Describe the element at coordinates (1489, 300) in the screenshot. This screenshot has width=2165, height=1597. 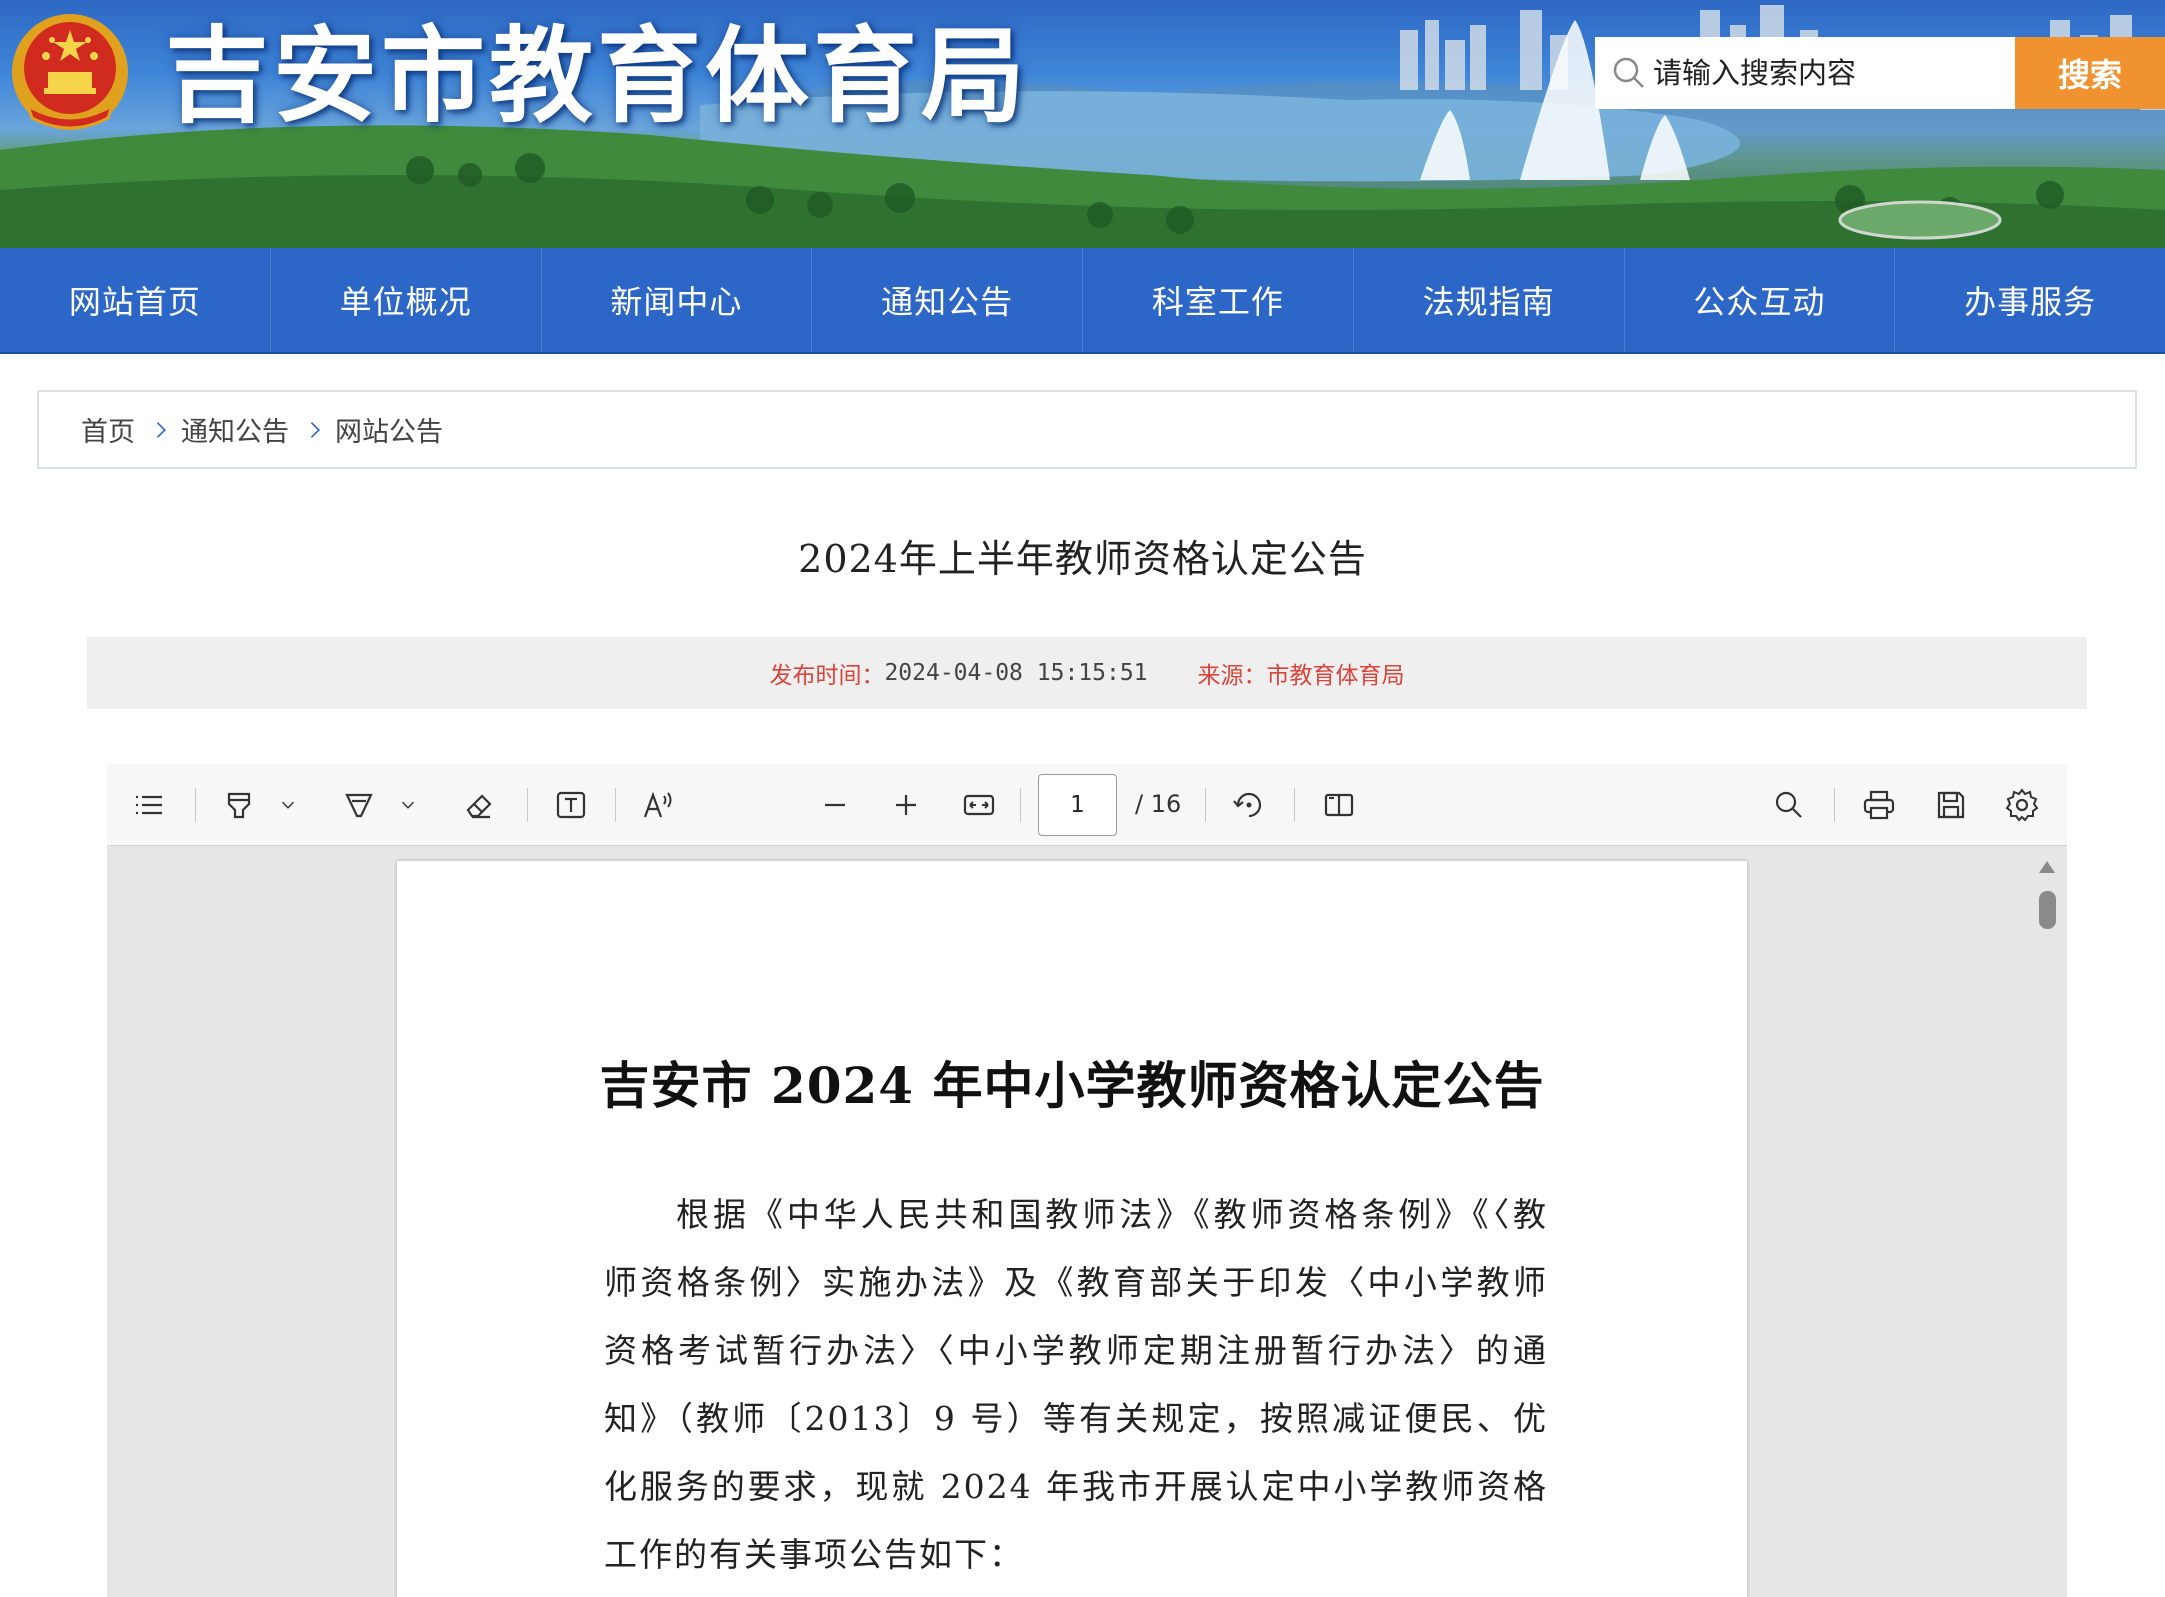
I see `nav-item-regulations: 法规指南` at that location.